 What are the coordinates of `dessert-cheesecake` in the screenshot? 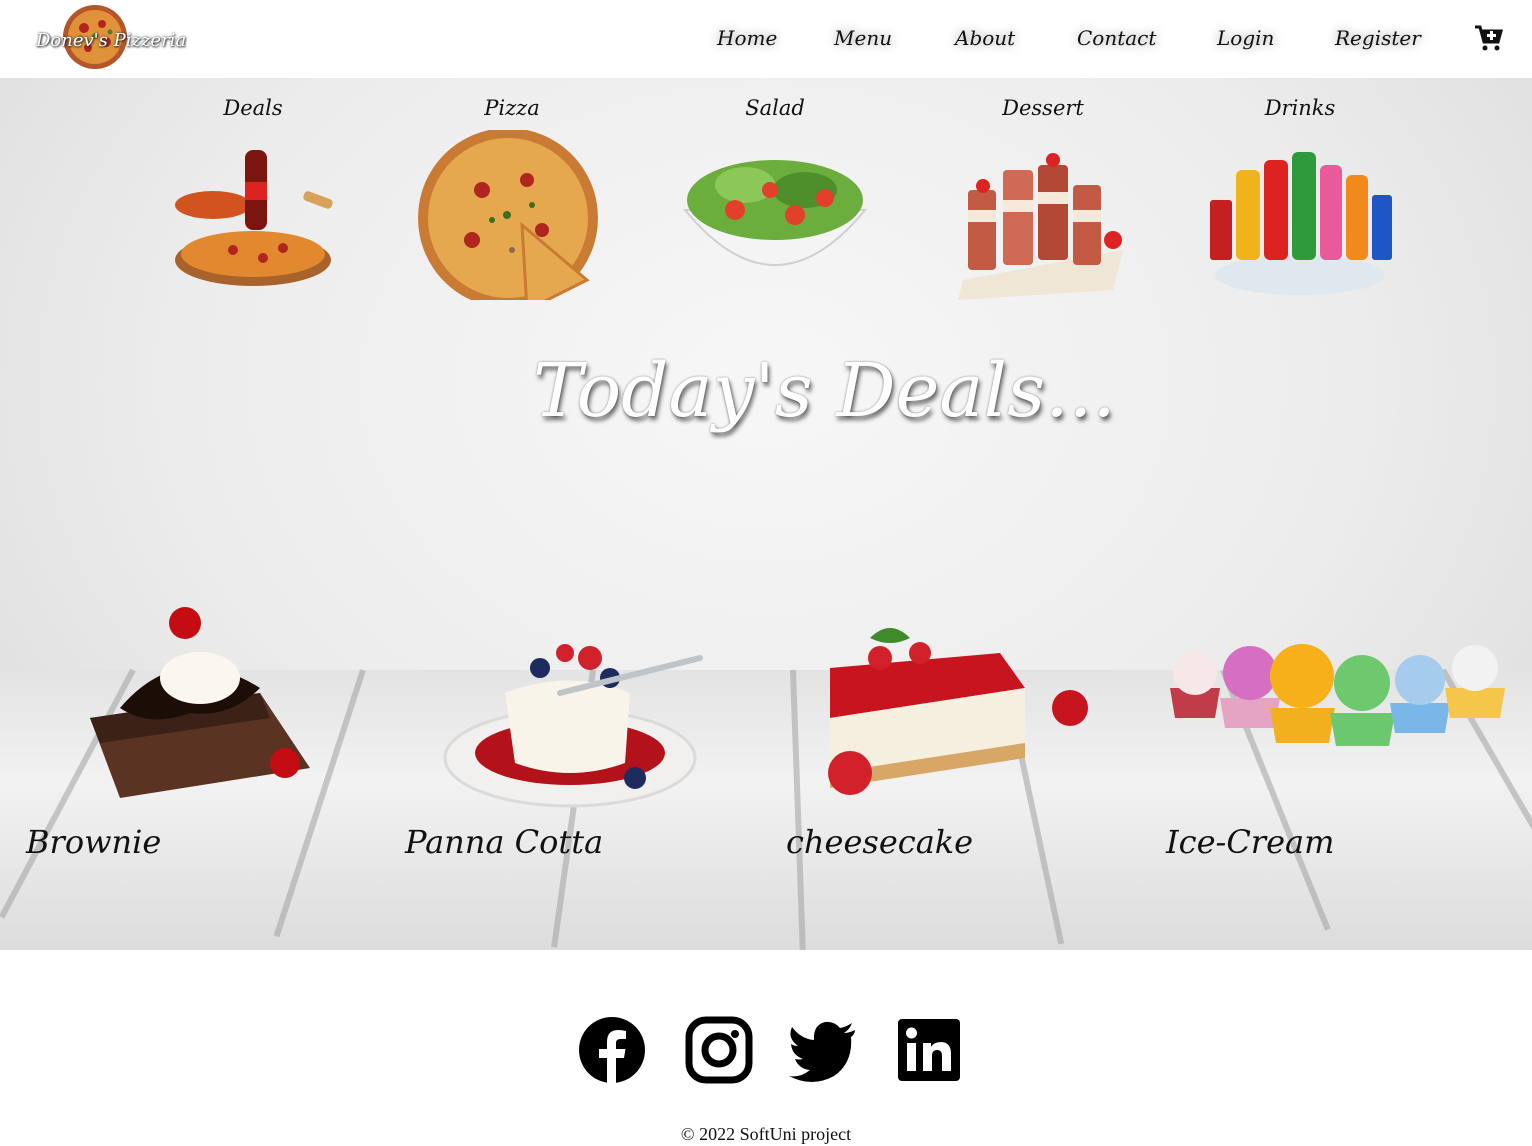 It's located at (960, 708).